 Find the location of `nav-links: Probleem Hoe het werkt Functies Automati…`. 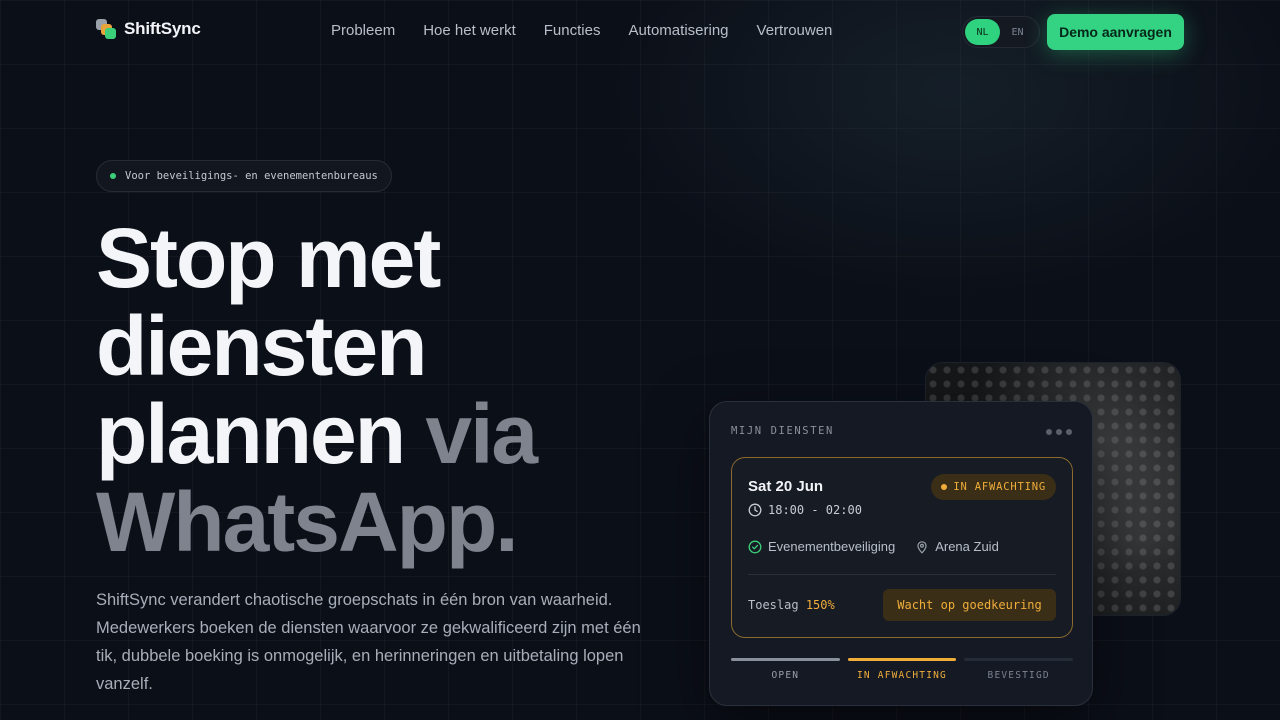

nav-links: Probleem Hoe het werkt Functies Automati… is located at coordinates (581, 30).